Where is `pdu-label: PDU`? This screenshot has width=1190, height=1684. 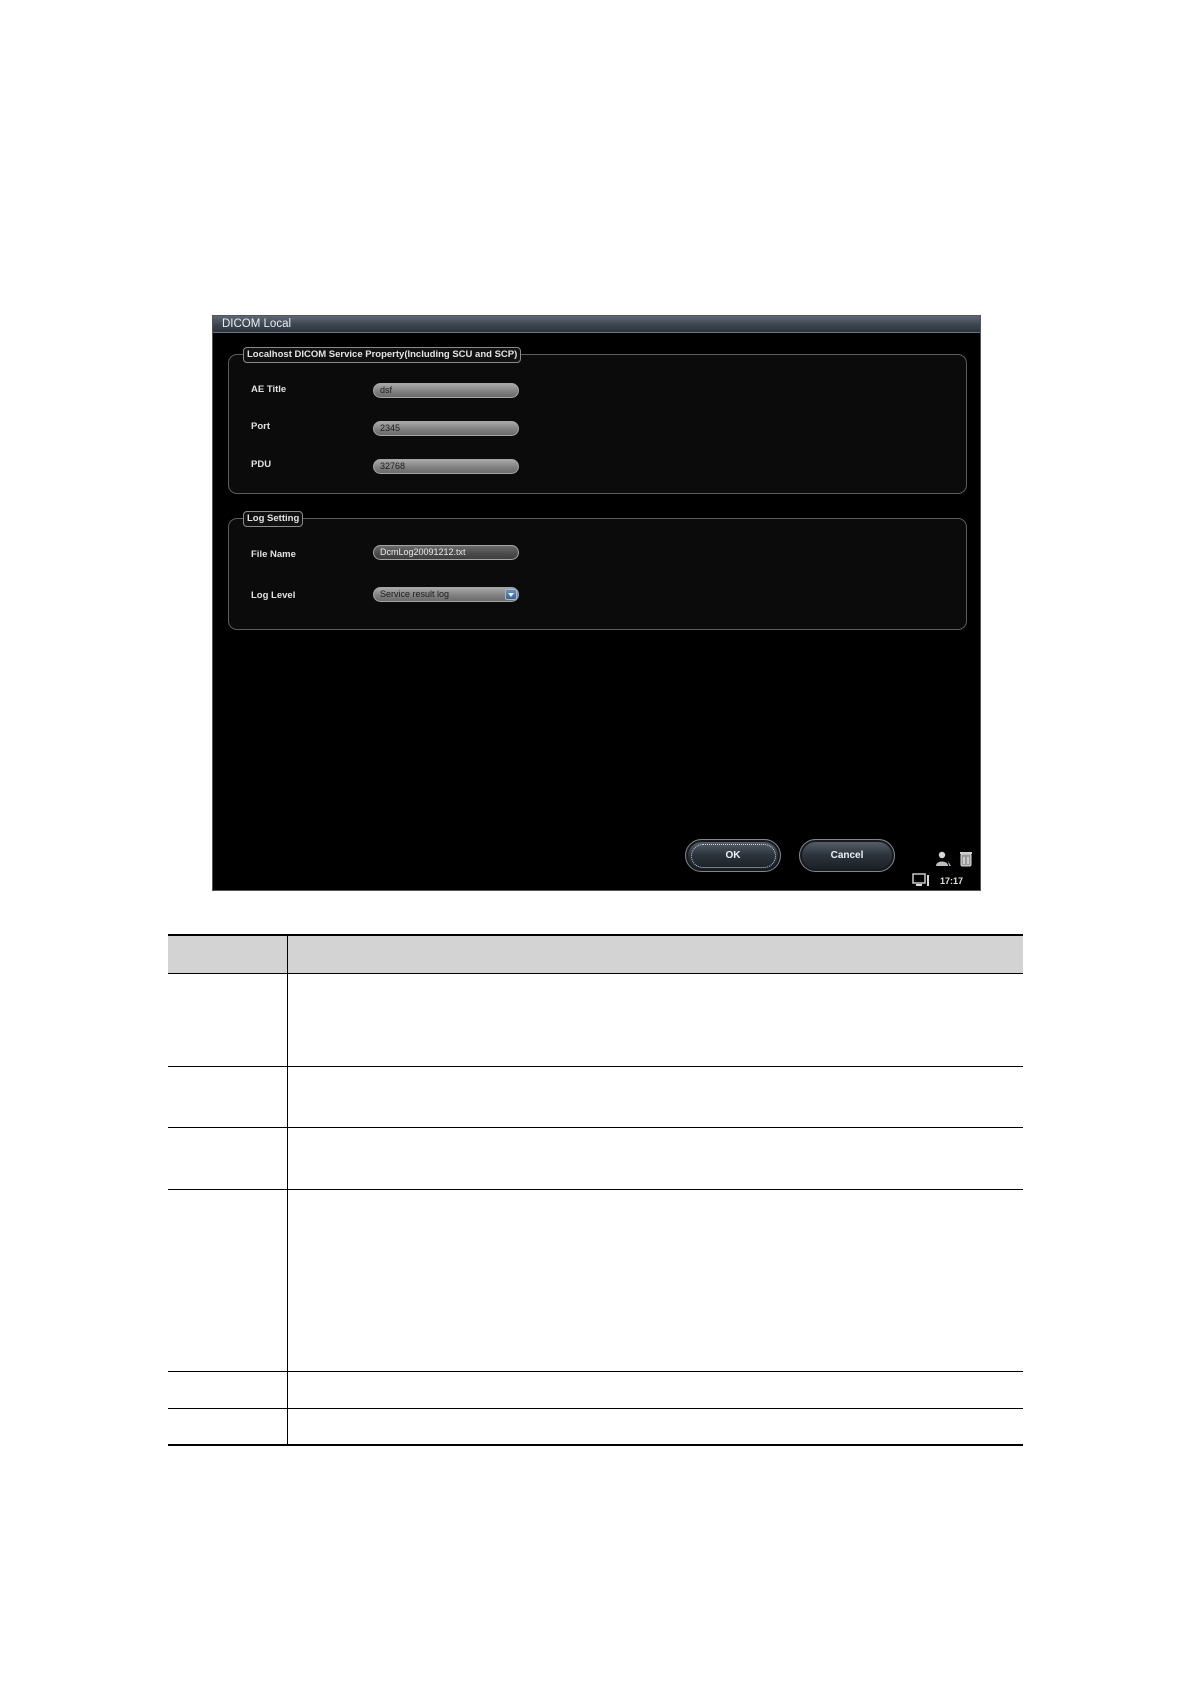
pdu-label: PDU is located at coordinates (261, 464).